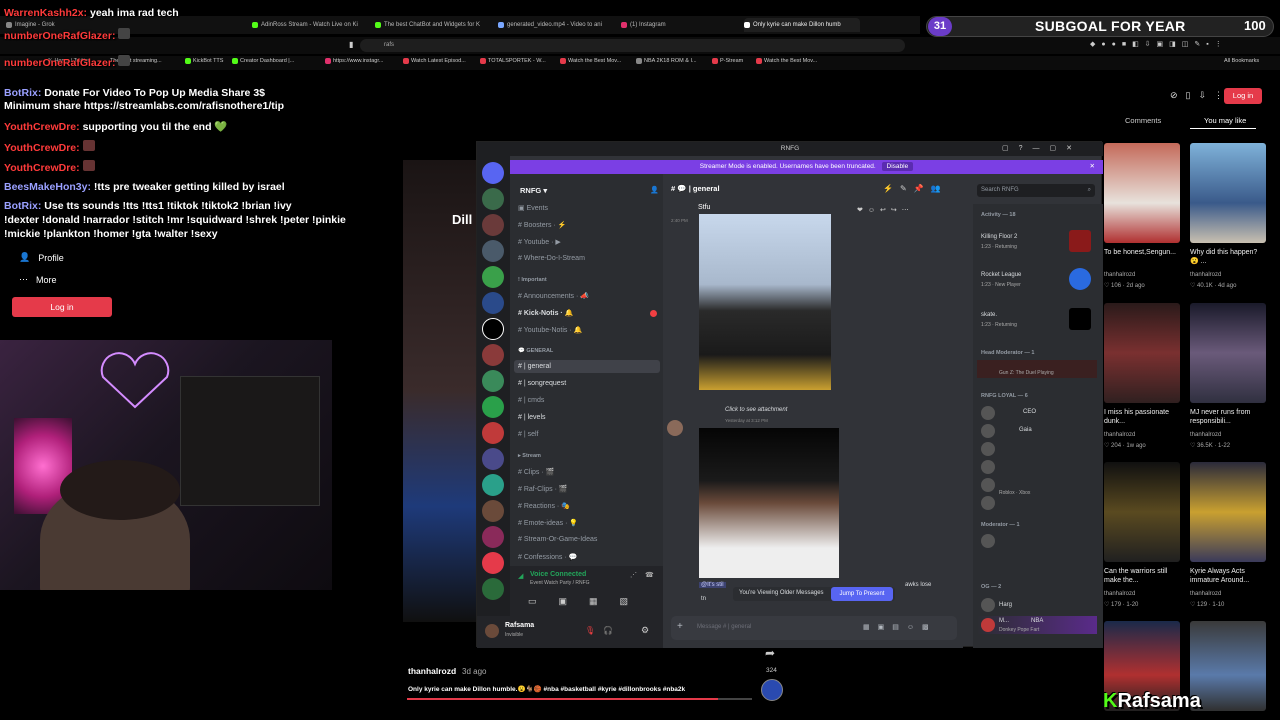 Image resolution: width=1280 pixels, height=720 pixels. What do you see at coordinates (543, 489) in the screenshot?
I see `channel-item: # Raf-Clips · 🎬` at bounding box center [543, 489].